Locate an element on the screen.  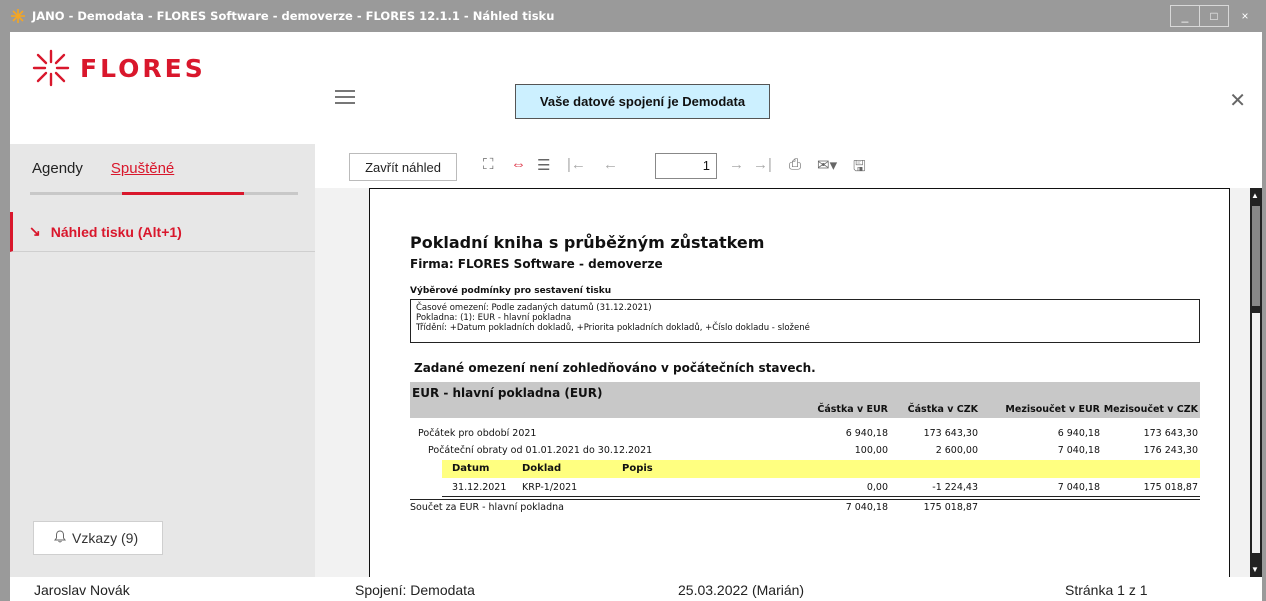
sidebar-item-label: Náhled tisku (Alt+1) is located at coordinates (116, 231).